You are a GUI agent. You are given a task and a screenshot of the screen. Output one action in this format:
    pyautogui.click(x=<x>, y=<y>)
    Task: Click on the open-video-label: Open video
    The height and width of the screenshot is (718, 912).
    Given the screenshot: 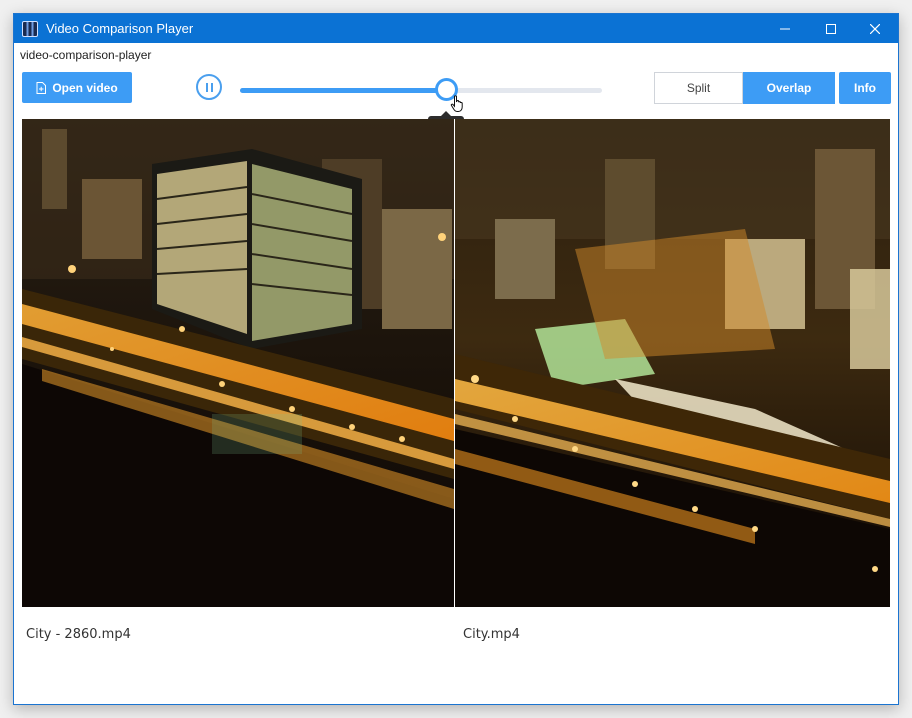 What is the action you would take?
    pyautogui.click(x=85, y=87)
    